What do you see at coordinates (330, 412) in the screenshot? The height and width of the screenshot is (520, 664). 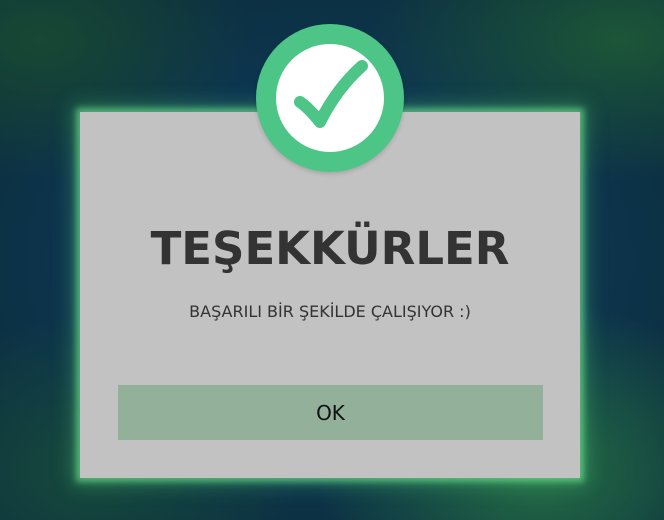 I see `ok-button: OK` at bounding box center [330, 412].